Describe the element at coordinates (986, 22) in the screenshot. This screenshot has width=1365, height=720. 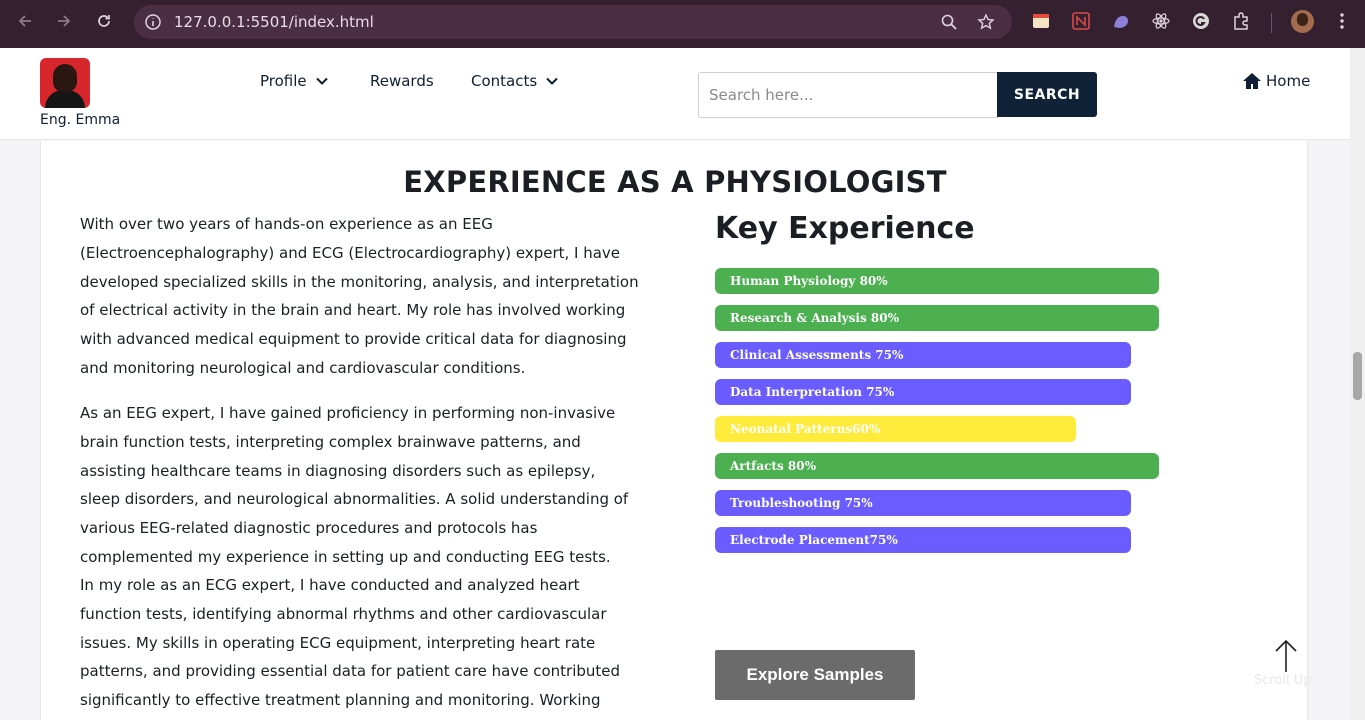
I see `bookmark-star-icon` at that location.